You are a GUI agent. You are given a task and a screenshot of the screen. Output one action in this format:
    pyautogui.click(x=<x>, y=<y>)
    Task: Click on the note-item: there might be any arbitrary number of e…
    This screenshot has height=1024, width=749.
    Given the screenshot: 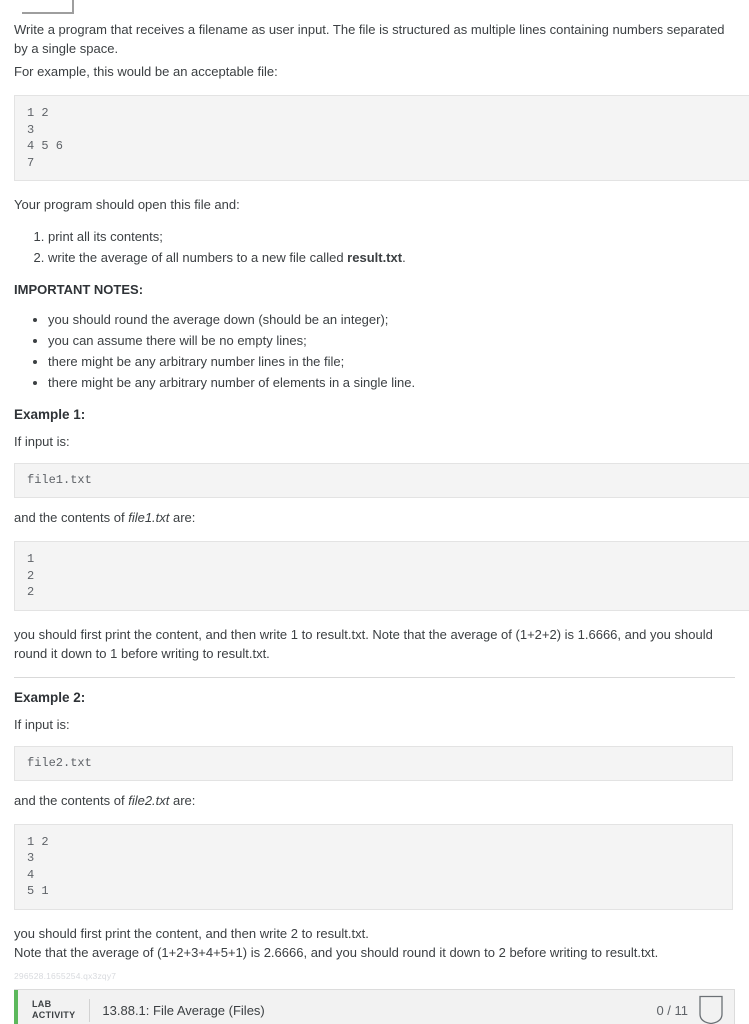 What is the action you would take?
    pyautogui.click(x=391, y=382)
    